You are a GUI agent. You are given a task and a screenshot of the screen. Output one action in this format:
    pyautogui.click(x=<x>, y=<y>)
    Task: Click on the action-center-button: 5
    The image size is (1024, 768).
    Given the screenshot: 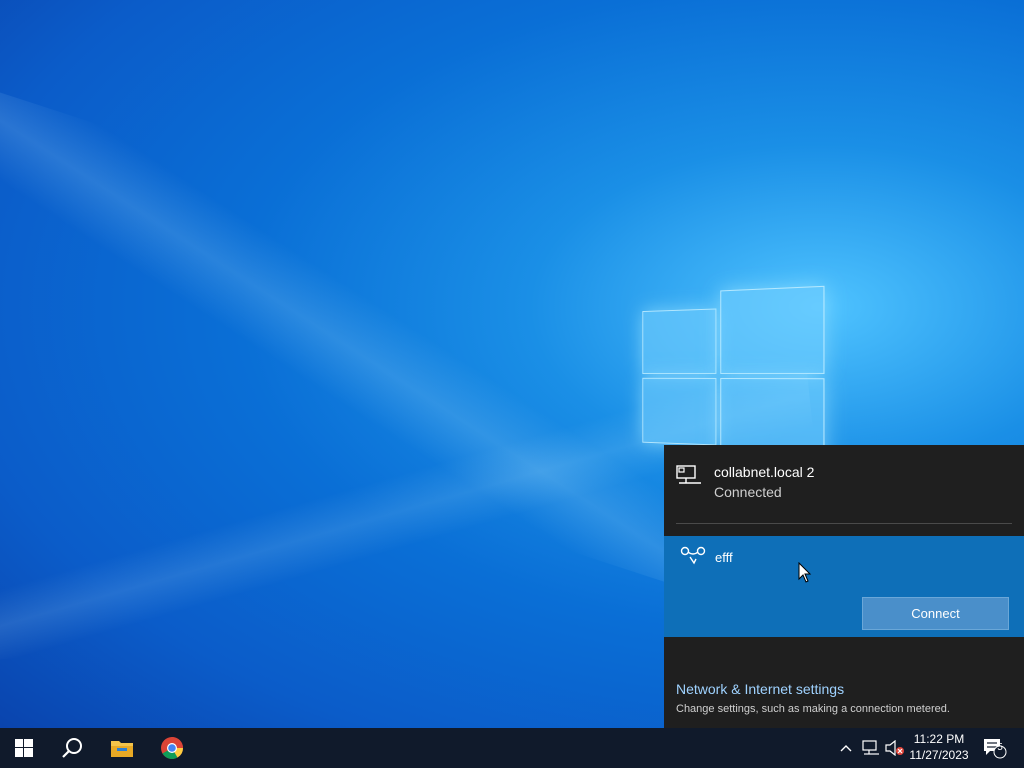 What is the action you would take?
    pyautogui.click(x=995, y=748)
    